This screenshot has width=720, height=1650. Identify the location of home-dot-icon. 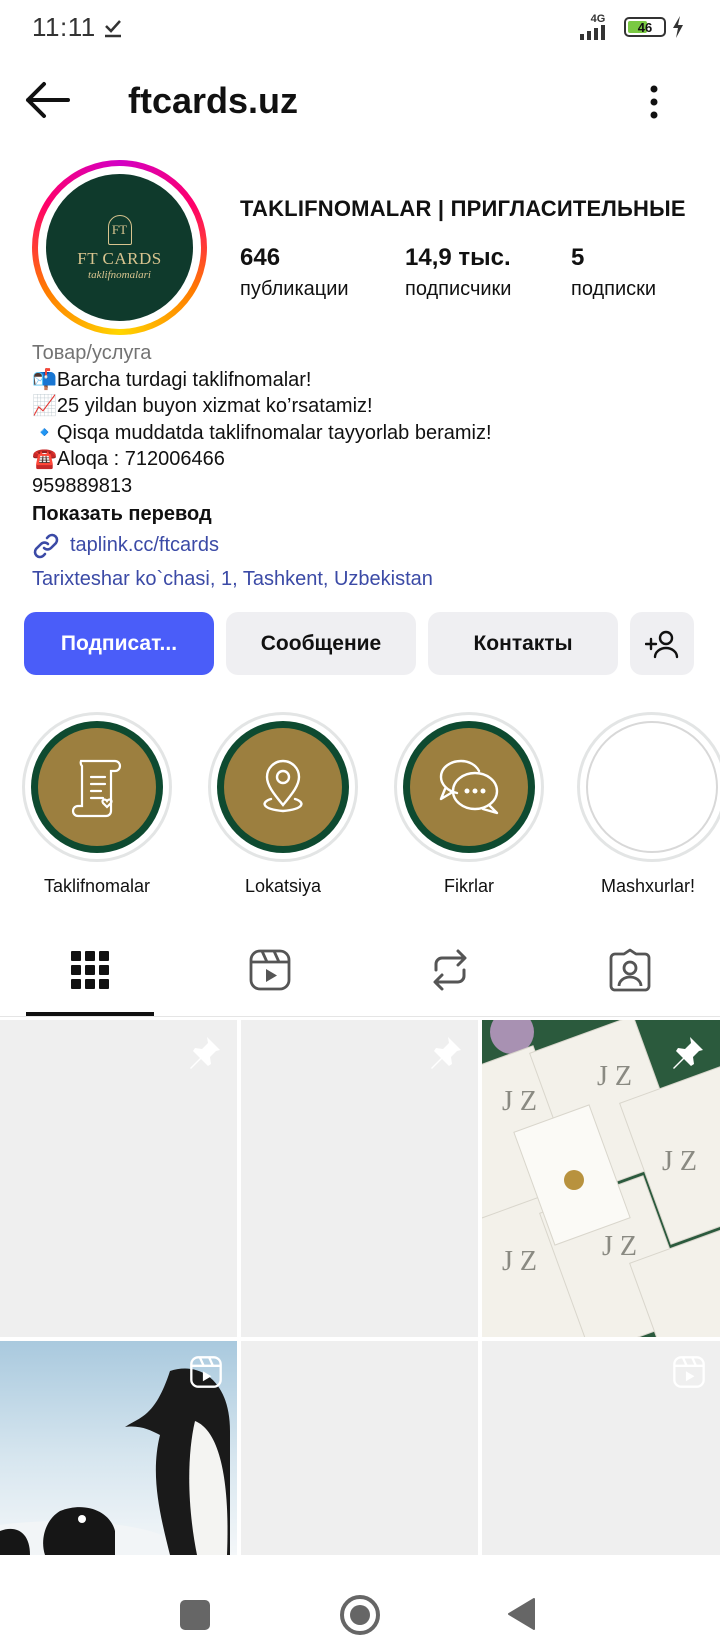
(360, 1615).